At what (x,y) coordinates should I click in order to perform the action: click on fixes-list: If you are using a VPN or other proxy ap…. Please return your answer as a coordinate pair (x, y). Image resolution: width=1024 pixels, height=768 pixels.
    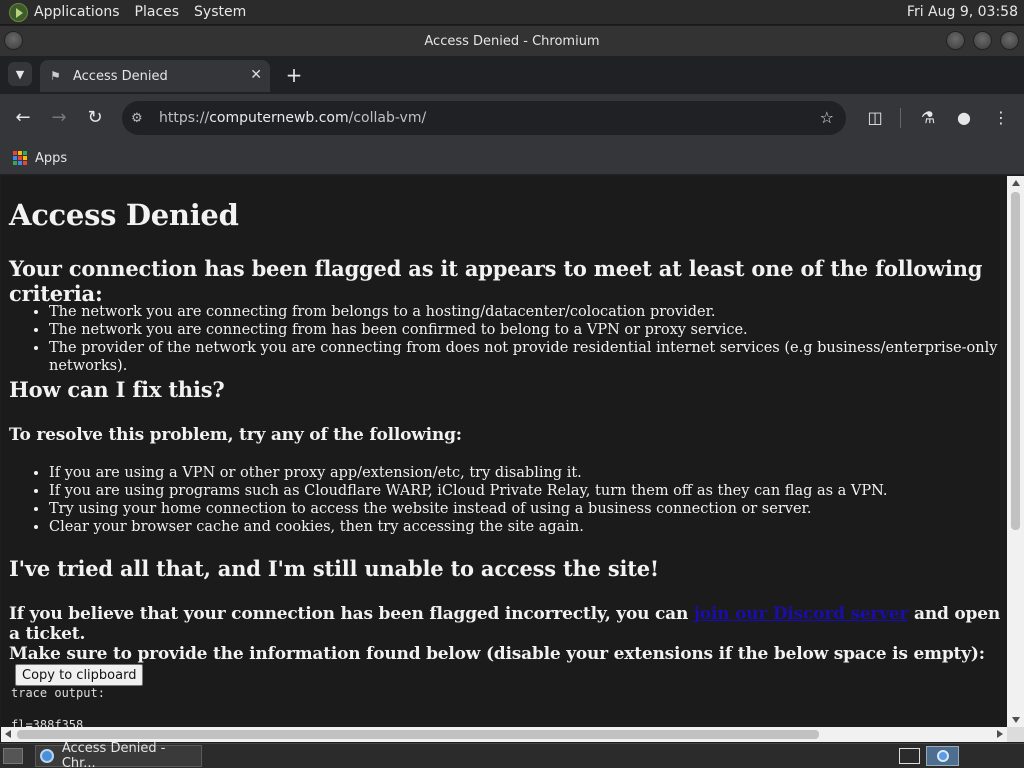
    Looking at the image, I should click on (468, 500).